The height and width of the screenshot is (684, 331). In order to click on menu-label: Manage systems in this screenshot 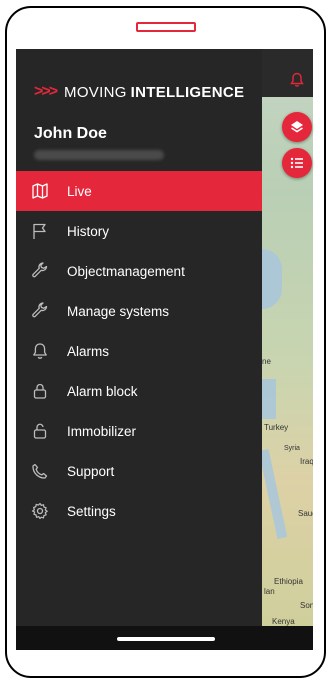, I will do `click(118, 311)`.